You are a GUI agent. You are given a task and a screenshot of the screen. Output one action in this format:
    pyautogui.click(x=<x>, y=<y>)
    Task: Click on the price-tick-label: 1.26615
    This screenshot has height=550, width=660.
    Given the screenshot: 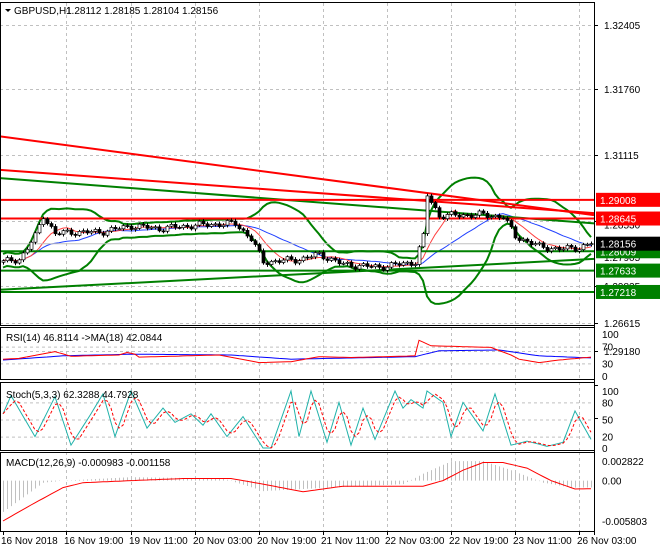 What is the action you would take?
    pyautogui.click(x=622, y=324)
    